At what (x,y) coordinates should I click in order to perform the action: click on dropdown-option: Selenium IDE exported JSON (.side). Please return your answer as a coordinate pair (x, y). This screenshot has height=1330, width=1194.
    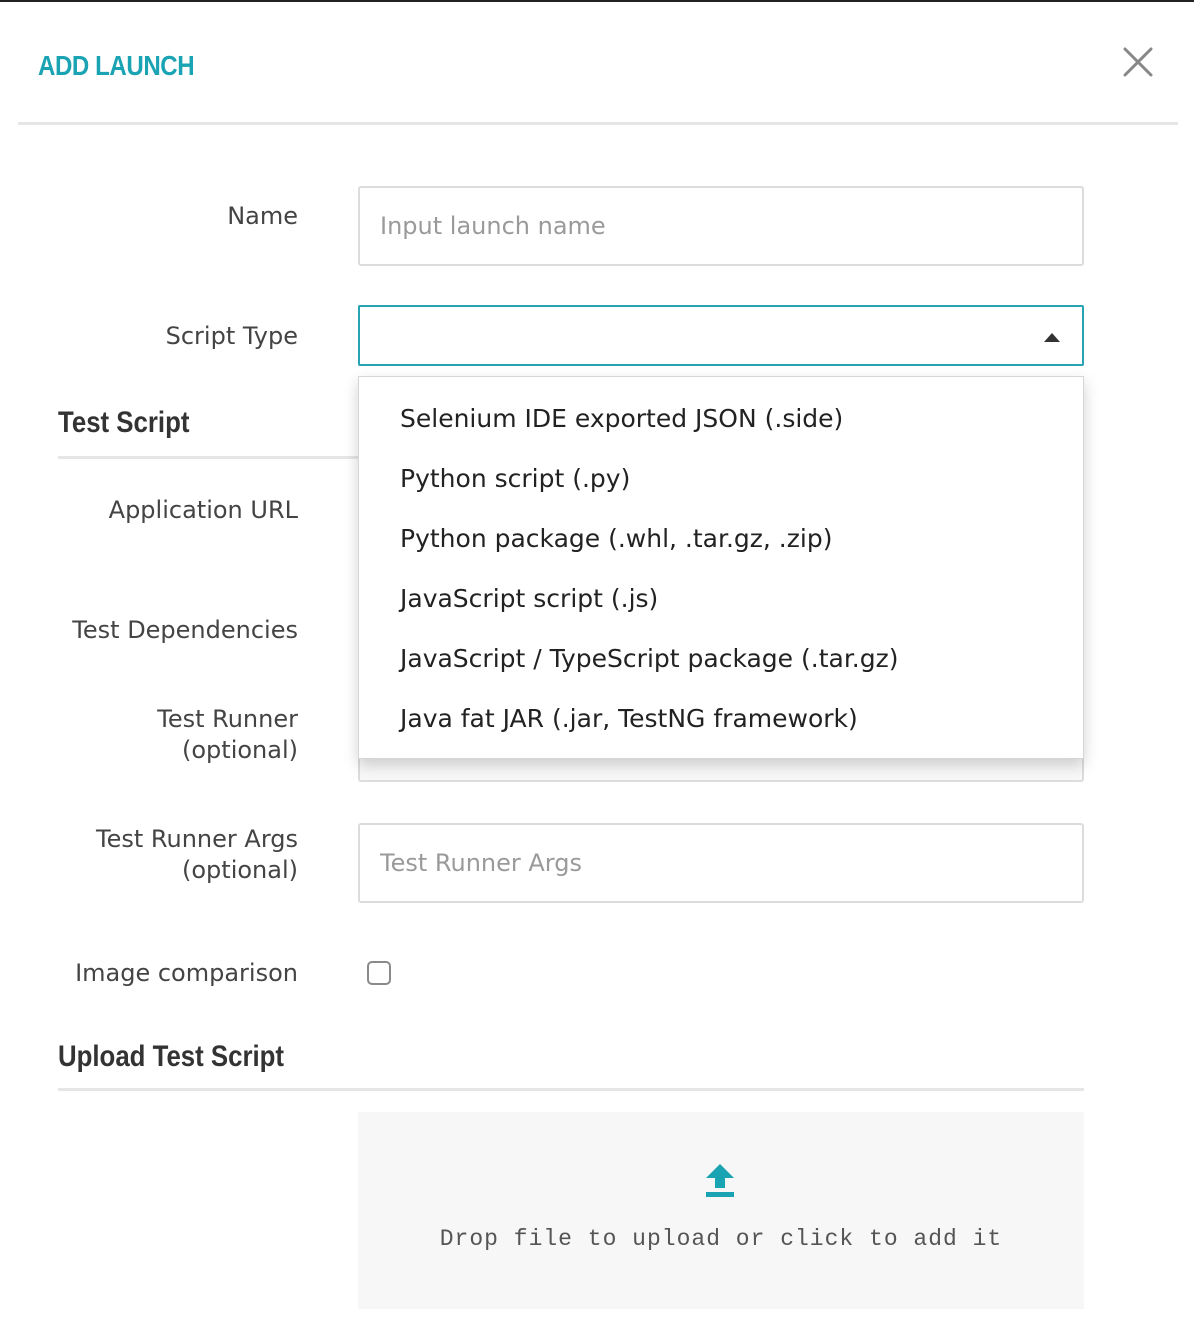
    Looking at the image, I should click on (721, 419).